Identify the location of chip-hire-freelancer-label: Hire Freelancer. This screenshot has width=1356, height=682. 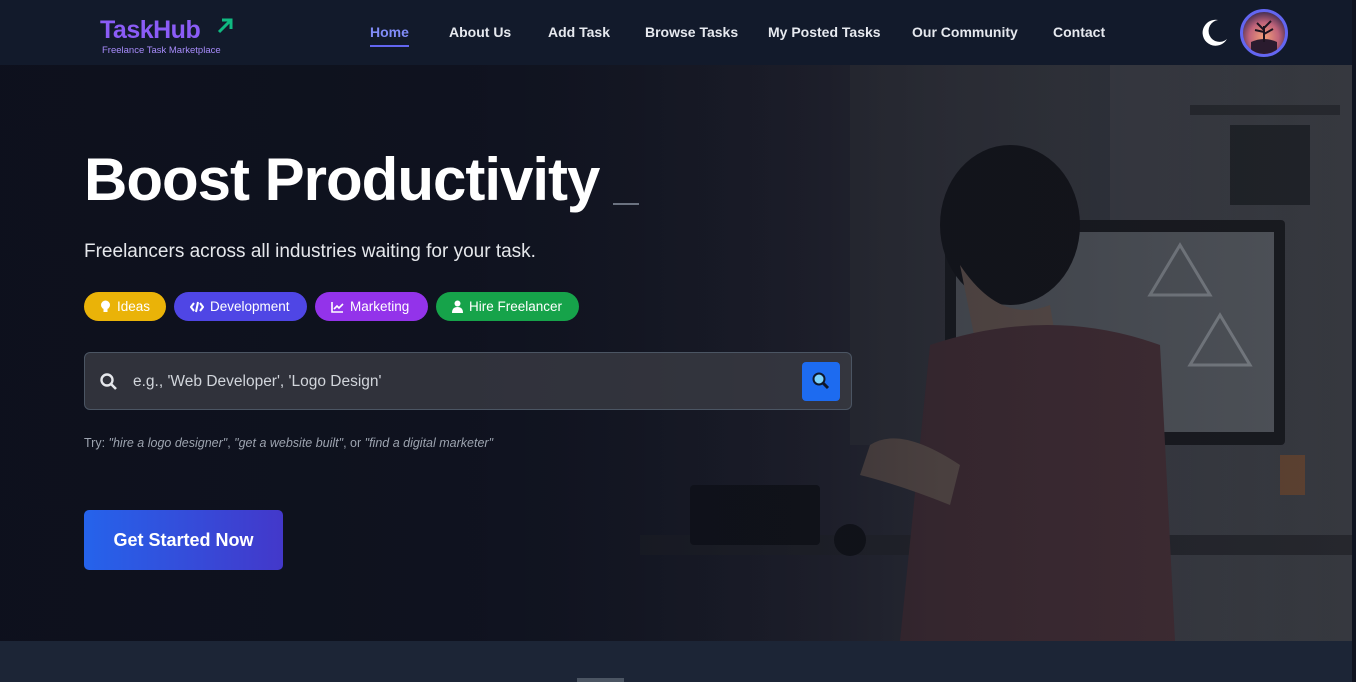
(516, 306).